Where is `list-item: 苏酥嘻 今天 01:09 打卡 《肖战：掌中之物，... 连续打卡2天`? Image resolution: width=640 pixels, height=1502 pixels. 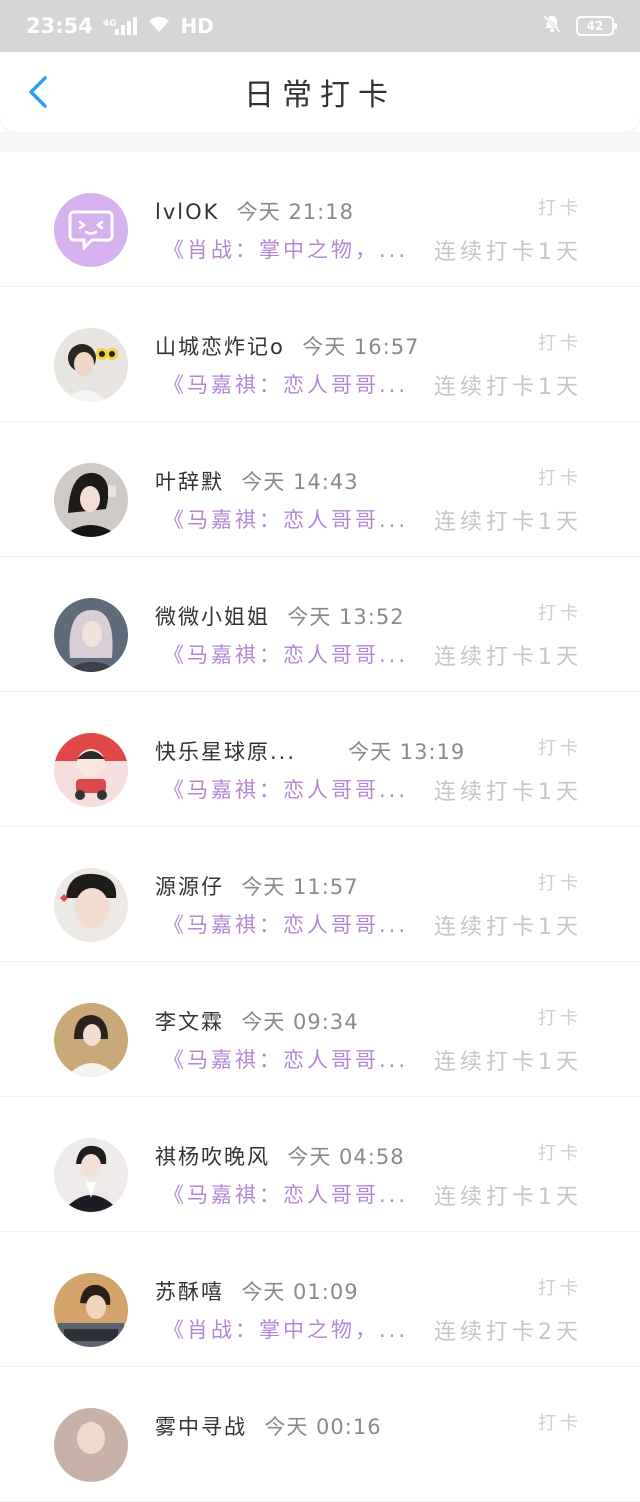 list-item: 苏酥嘻 今天 01:09 打卡 《肖战：掌中之物，... 连续打卡2天 is located at coordinates (320, 1299).